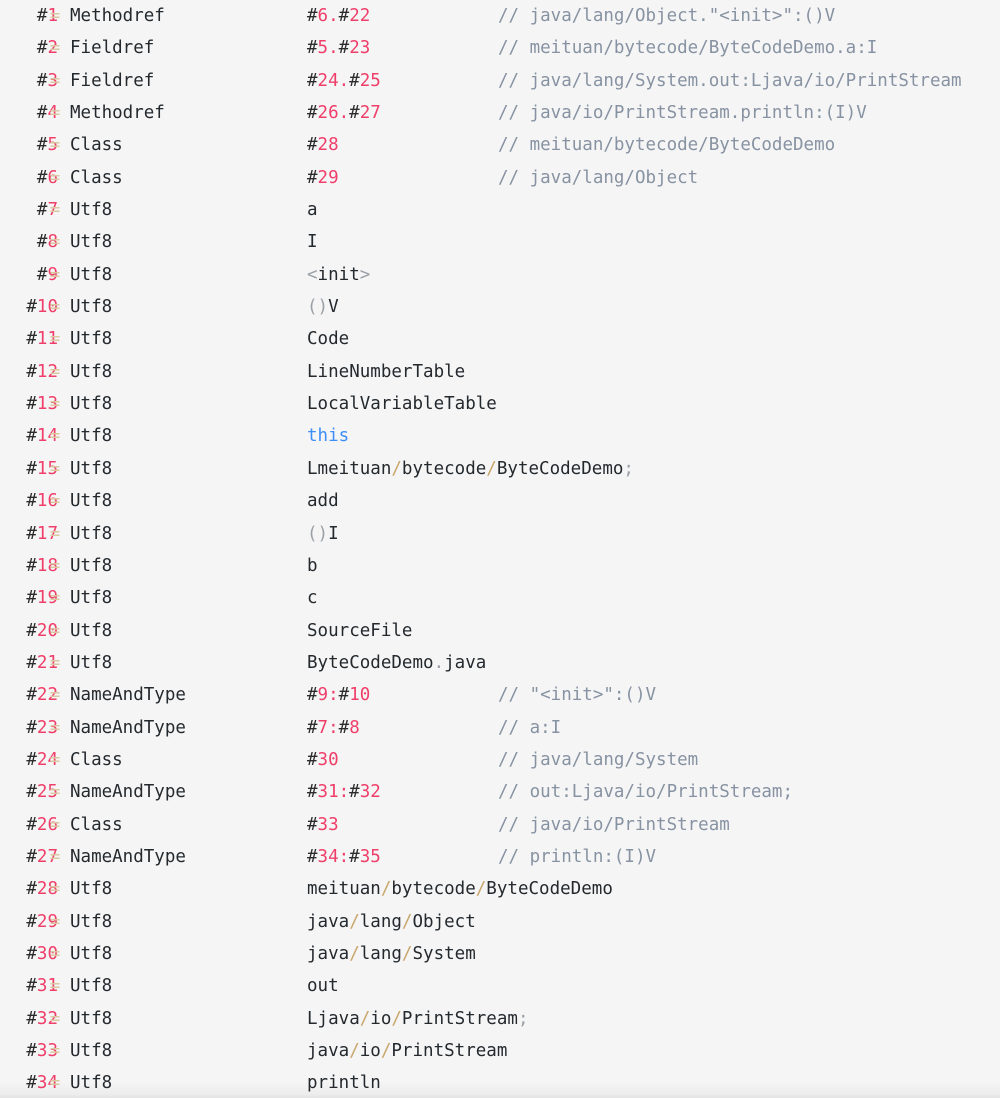  I want to click on constant-pool-row: #19 = Utf8 c, so click(500, 598).